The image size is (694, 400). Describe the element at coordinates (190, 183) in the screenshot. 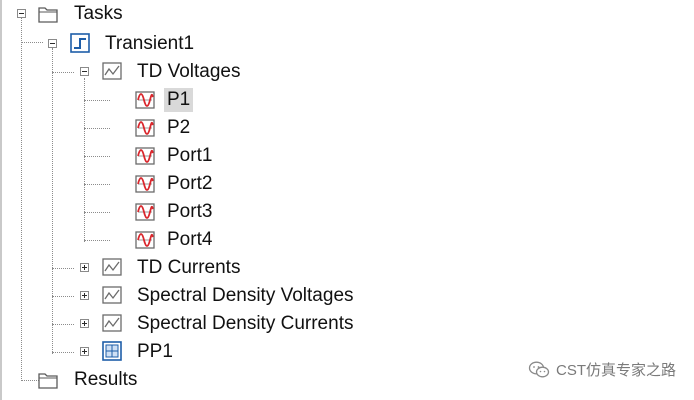

I see `tree-node-label: Port2` at that location.